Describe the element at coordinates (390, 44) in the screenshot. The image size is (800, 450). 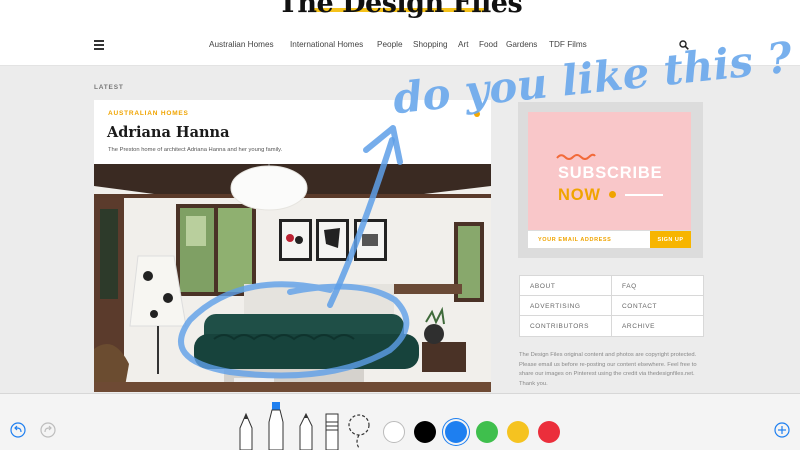
I see `nav-people: People` at that location.